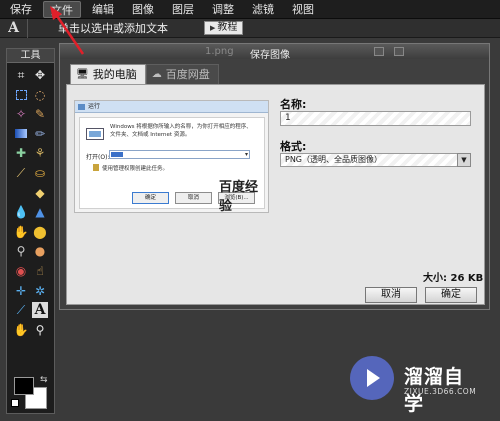 The width and height of the screenshot is (500, 421). What do you see at coordinates (399, 51) in the screenshot?
I see `close-icon` at bounding box center [399, 51].